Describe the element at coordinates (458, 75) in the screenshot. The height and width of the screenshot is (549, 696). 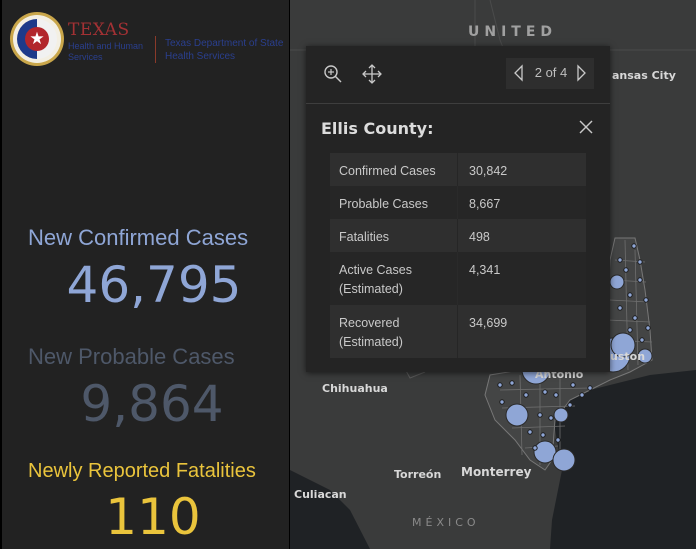
I see `popup-toolbar: 2 of 4` at that location.